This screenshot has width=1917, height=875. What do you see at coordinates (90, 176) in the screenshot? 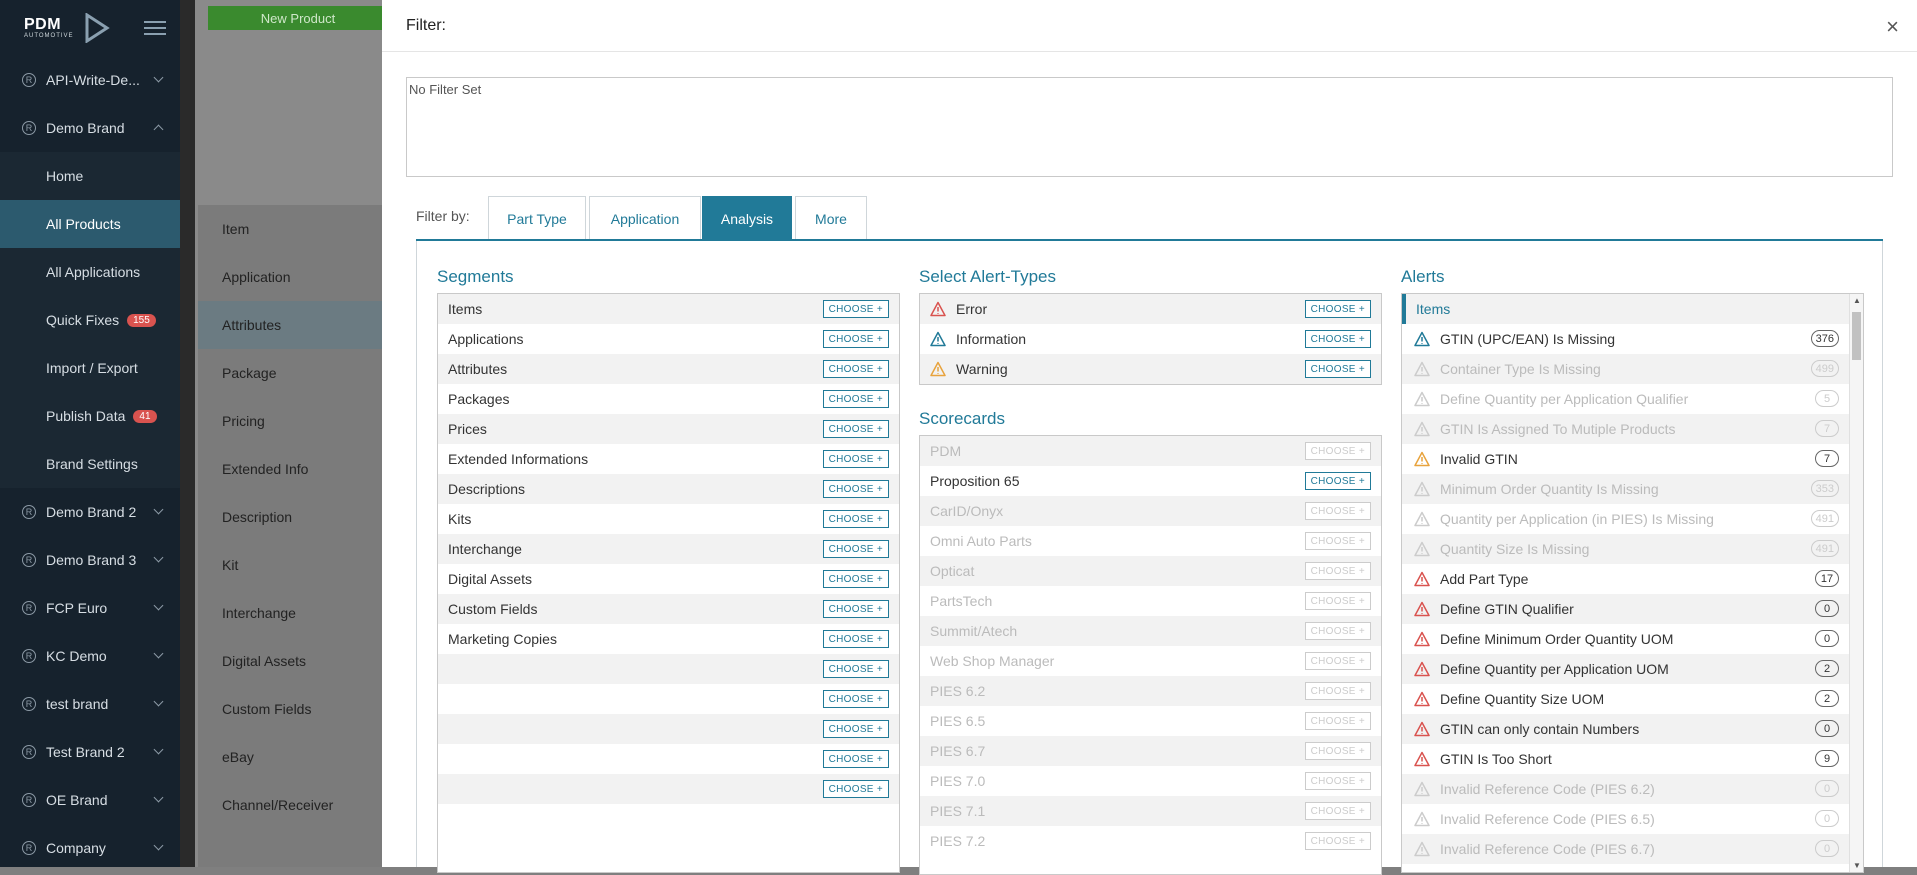
I see `sidebar-item: Home` at bounding box center [90, 176].